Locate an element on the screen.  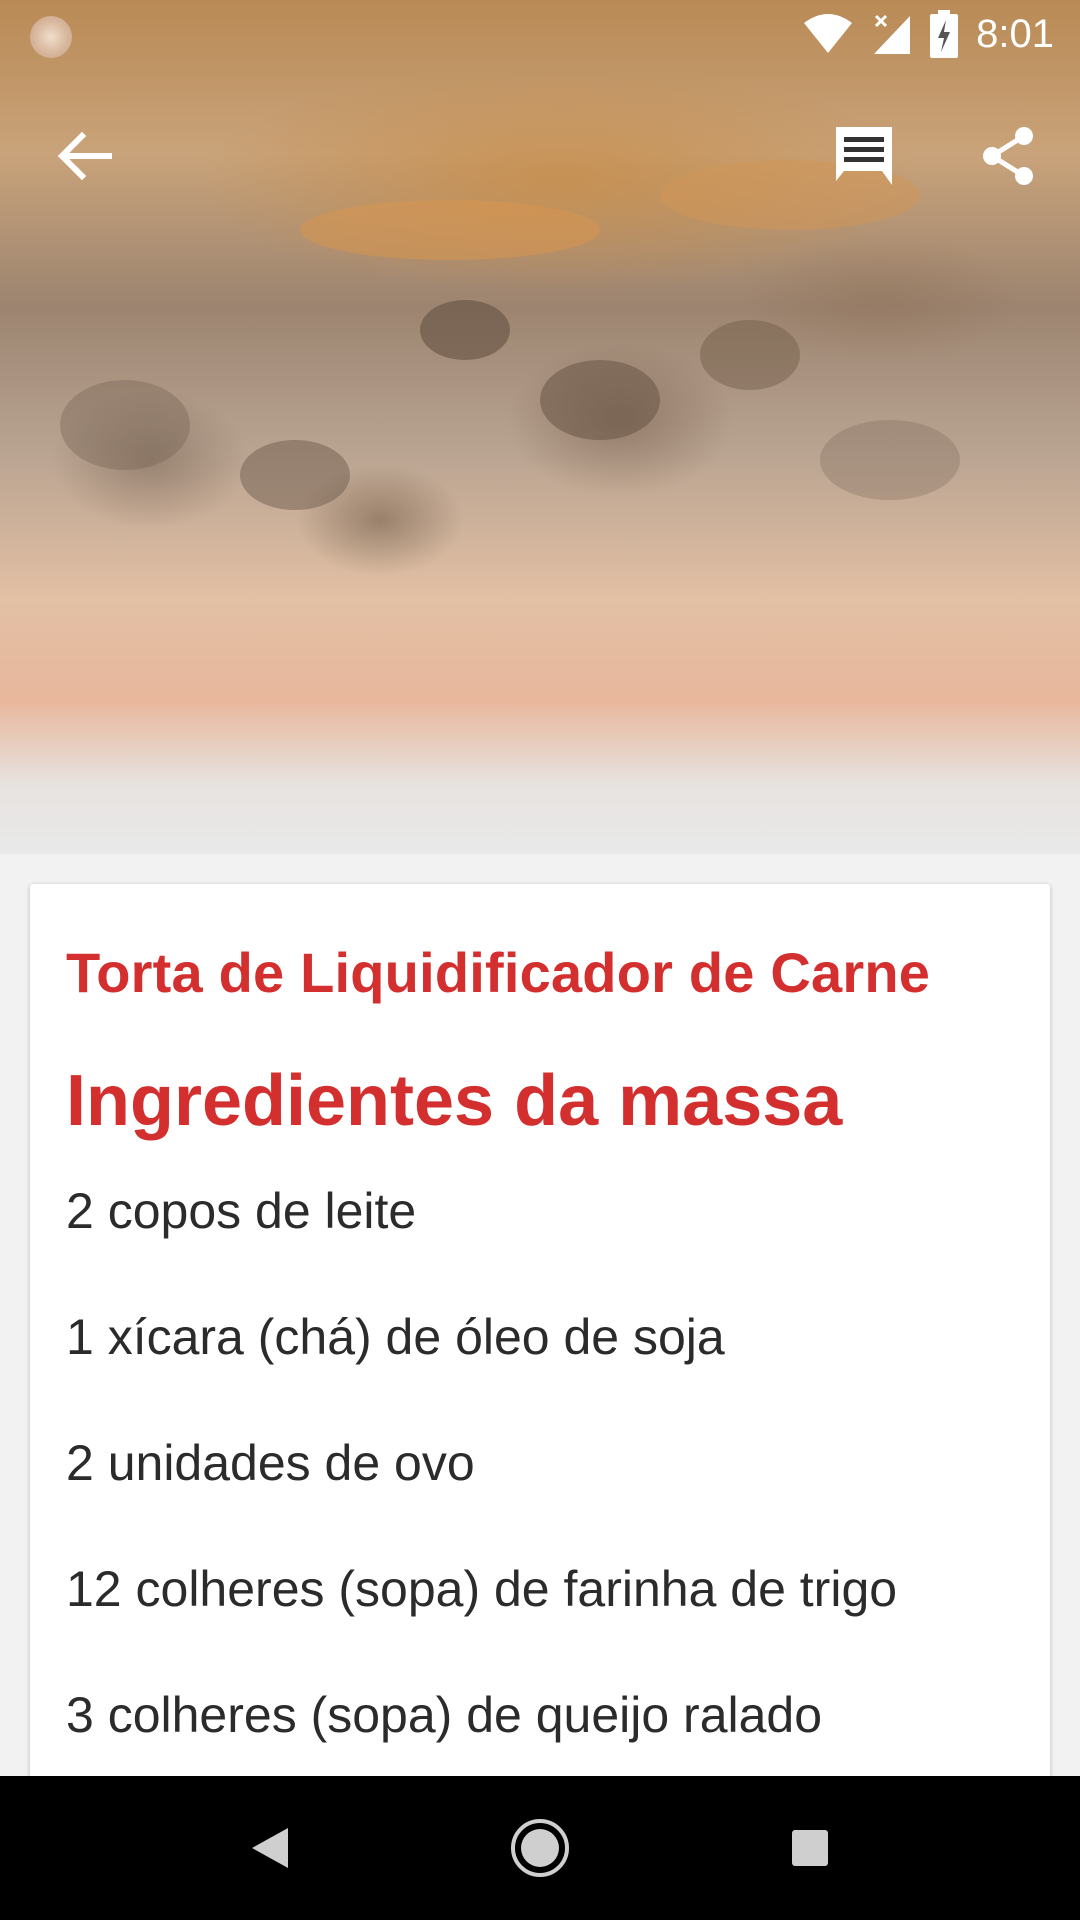
ingredient-item: 12 colheres (sopa) de farinha de trigo is located at coordinates (482, 1589).